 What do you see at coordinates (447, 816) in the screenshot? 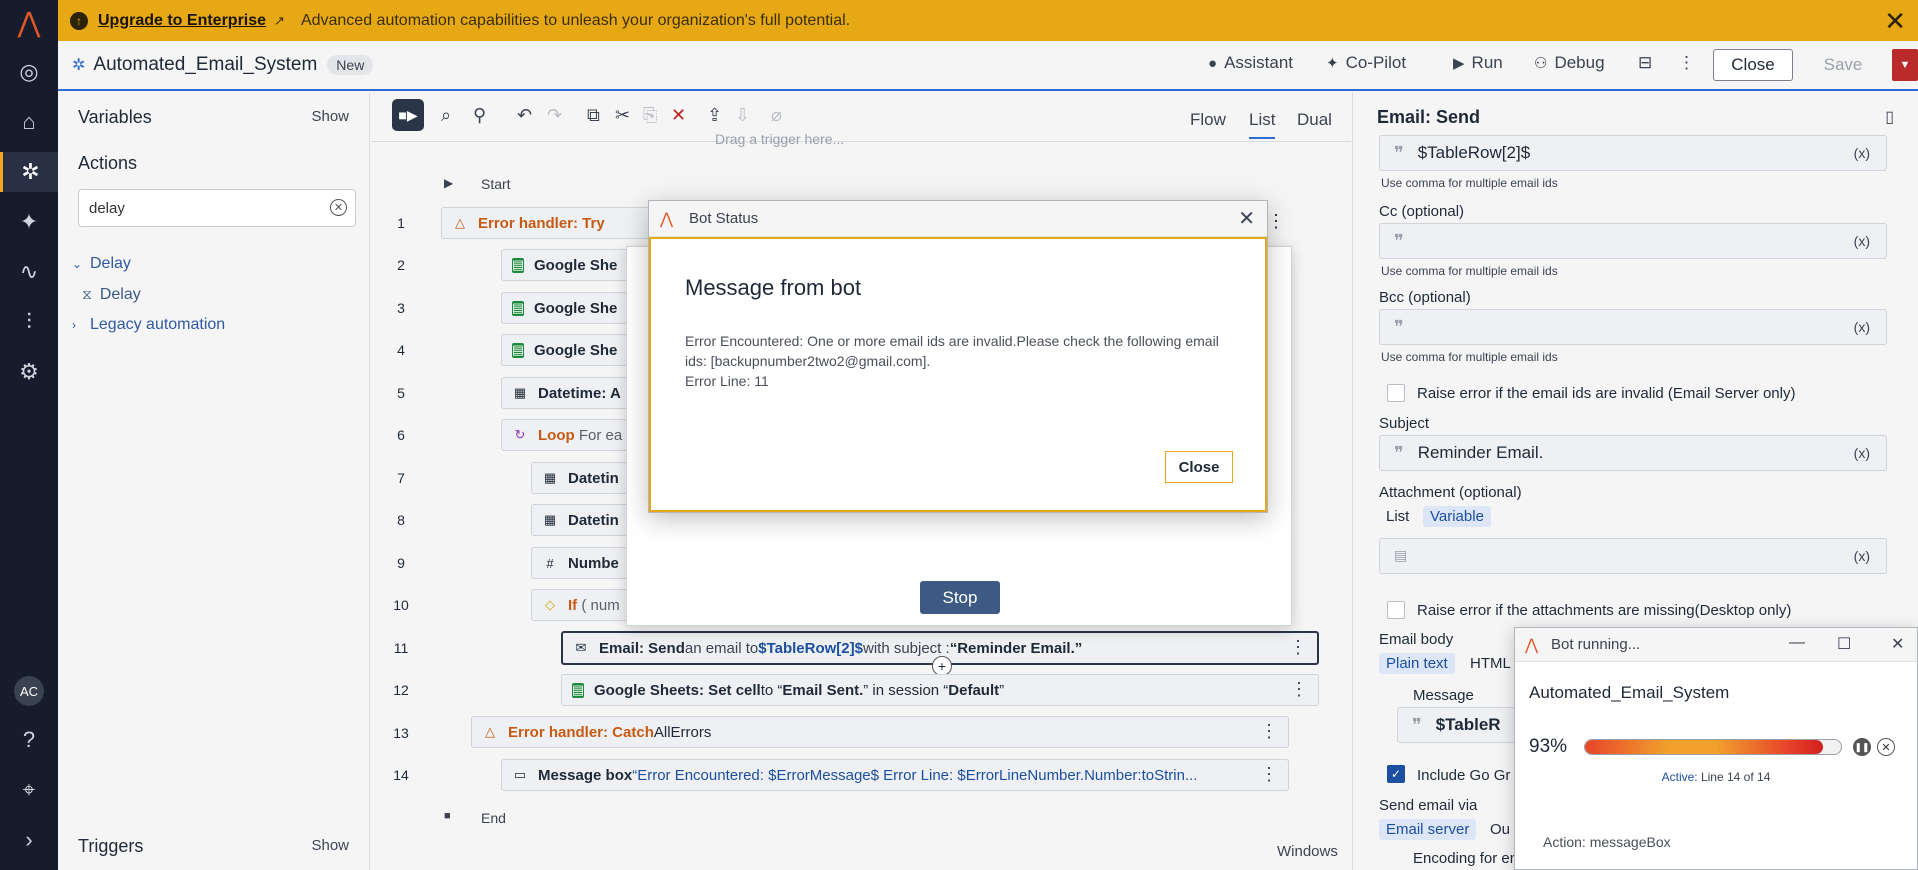
I see `end-stop-icon: ■` at bounding box center [447, 816].